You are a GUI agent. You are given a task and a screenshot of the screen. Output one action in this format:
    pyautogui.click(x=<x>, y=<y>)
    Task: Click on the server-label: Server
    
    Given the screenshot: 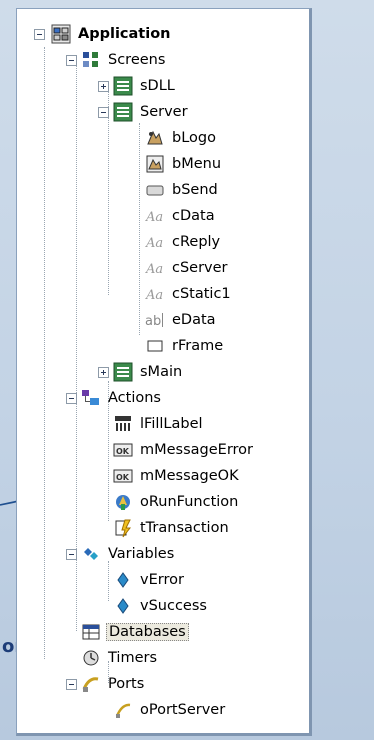 What is the action you would take?
    pyautogui.click(x=164, y=112)
    